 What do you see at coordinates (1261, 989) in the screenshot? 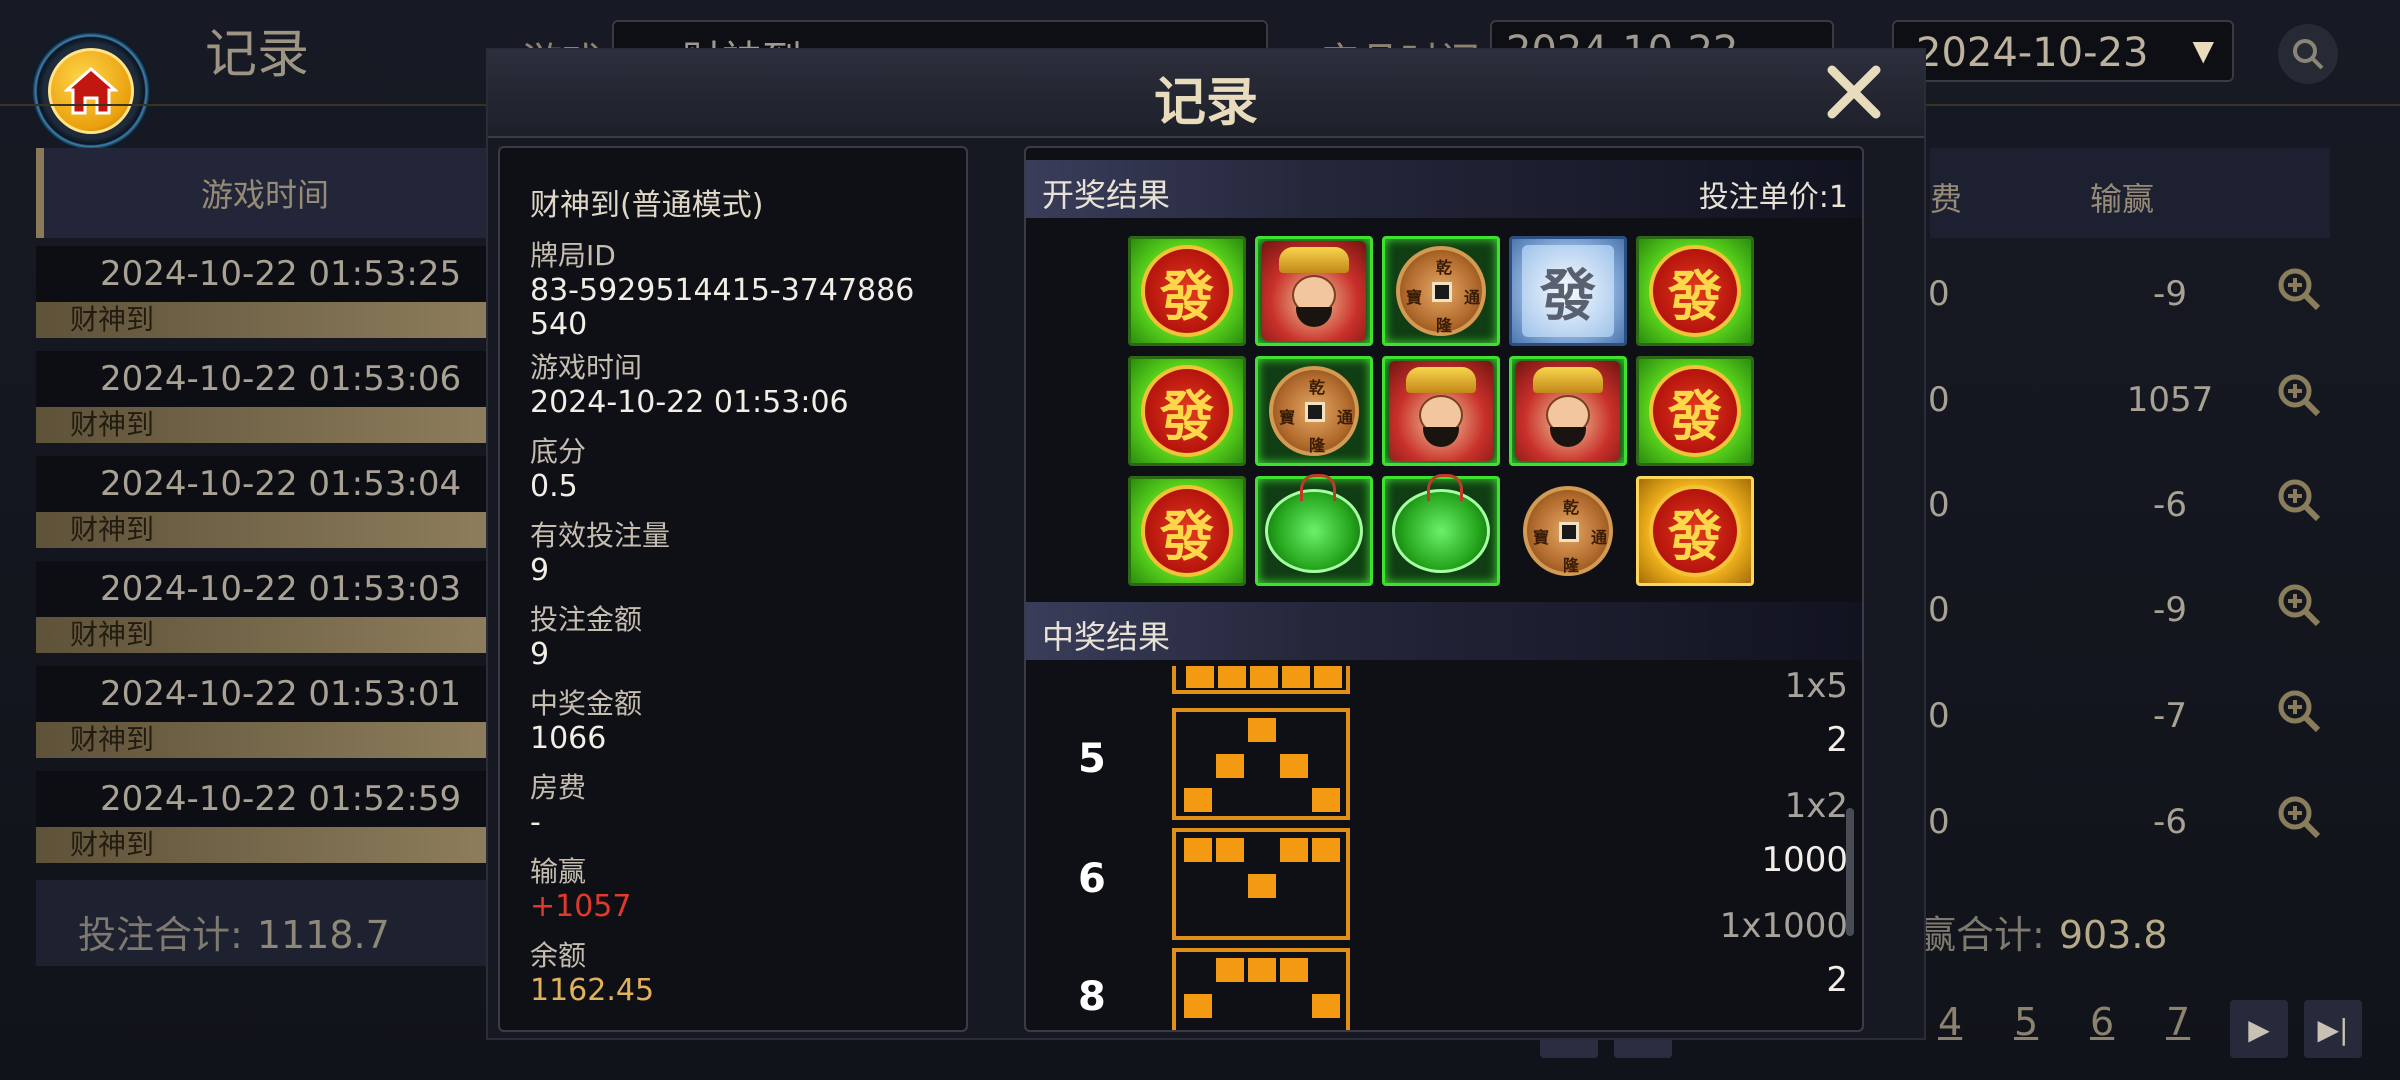
I see `payline-pattern` at bounding box center [1261, 989].